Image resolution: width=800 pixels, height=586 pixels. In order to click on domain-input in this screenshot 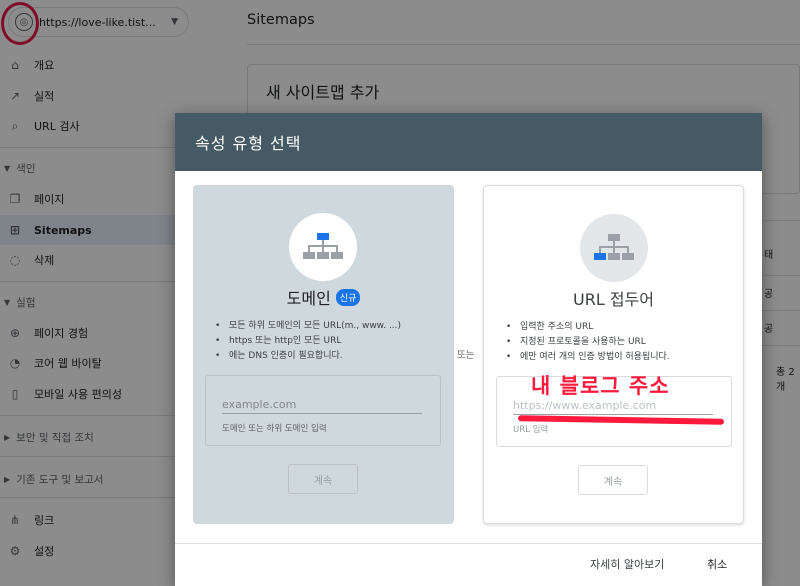, I will do `click(322, 402)`.